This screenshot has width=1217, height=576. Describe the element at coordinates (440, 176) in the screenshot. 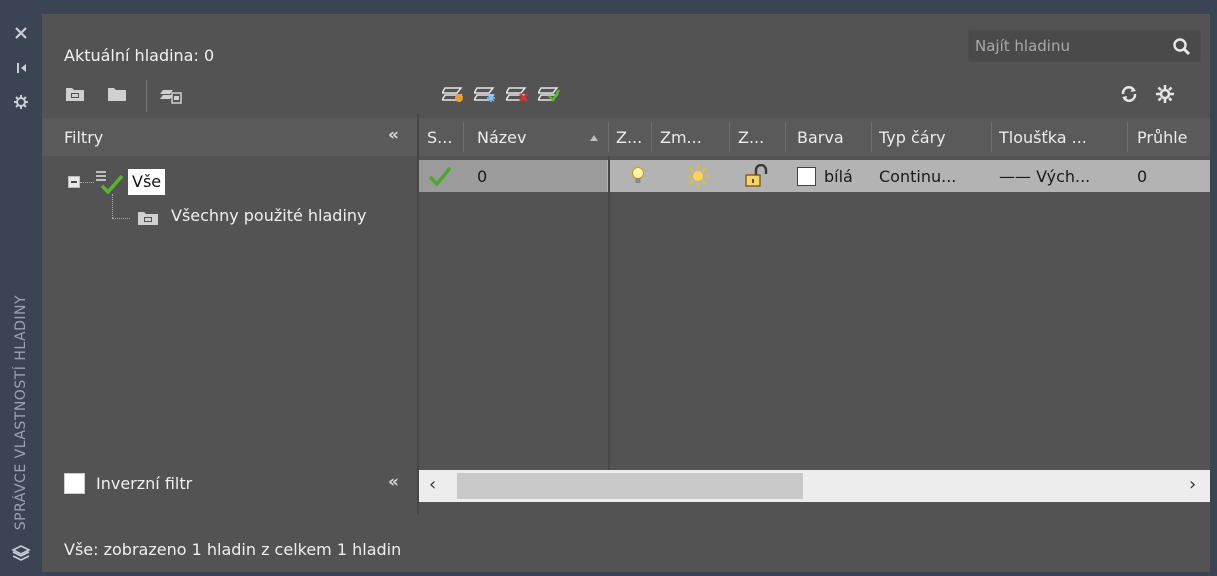

I see `current-layer-check-icon` at that location.